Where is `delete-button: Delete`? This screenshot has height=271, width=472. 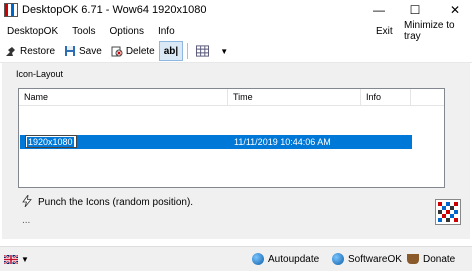
delete-button: Delete is located at coordinates (132, 51).